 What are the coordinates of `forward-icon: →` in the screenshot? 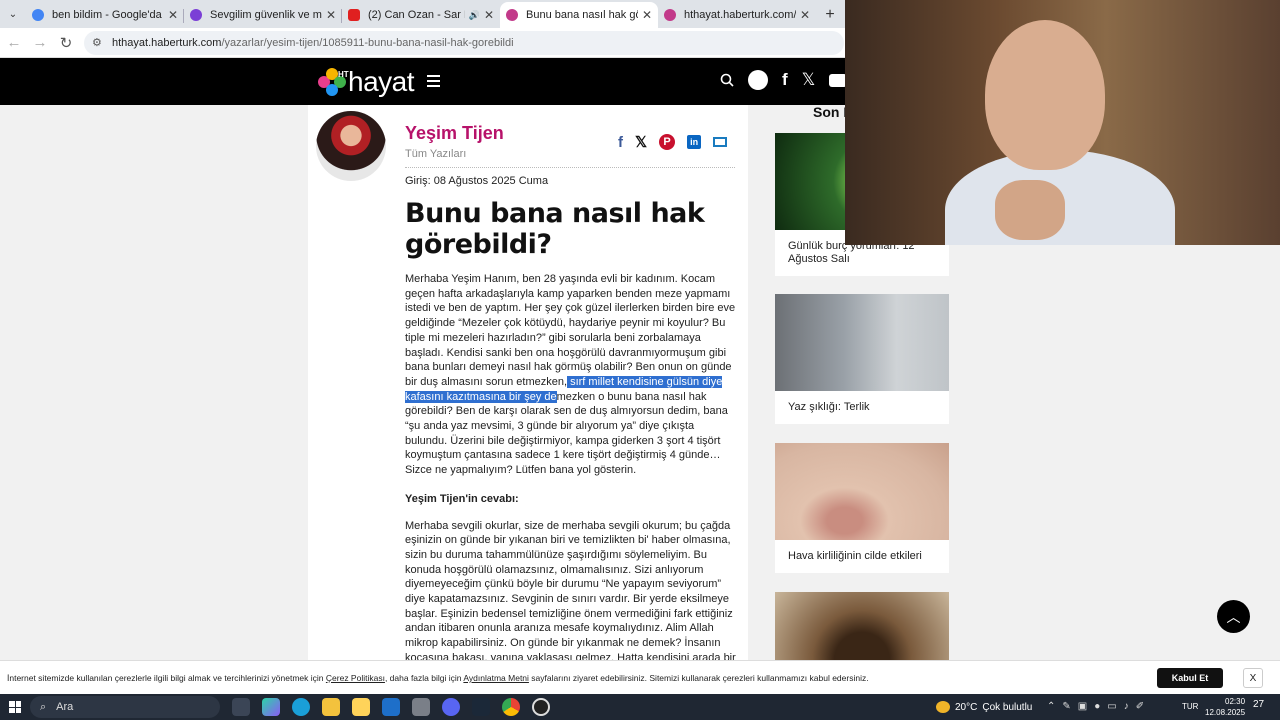 It's located at (40, 43).